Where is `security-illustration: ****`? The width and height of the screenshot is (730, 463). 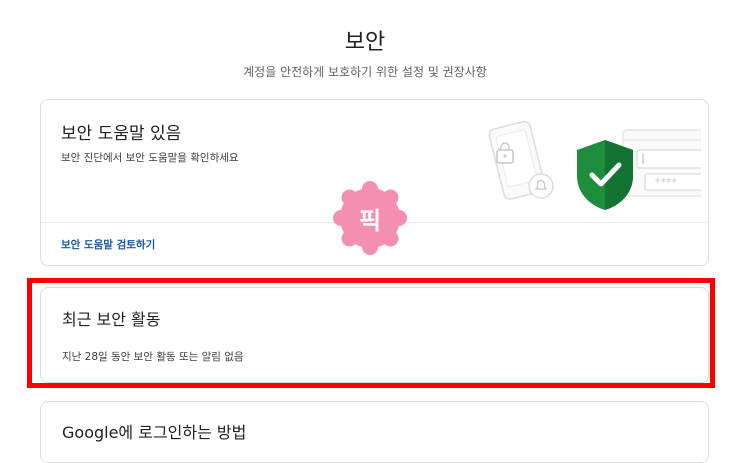
security-illustration: **** is located at coordinates (594, 165).